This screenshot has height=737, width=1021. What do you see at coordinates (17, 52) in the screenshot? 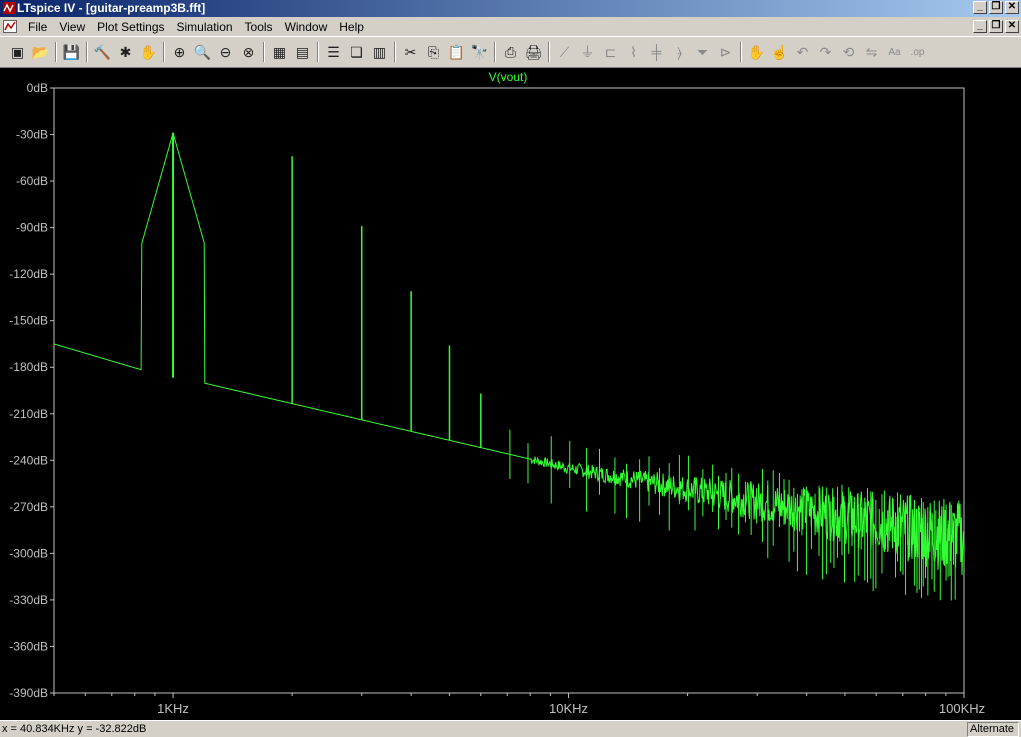
I see `new-schematic-button: ▣` at bounding box center [17, 52].